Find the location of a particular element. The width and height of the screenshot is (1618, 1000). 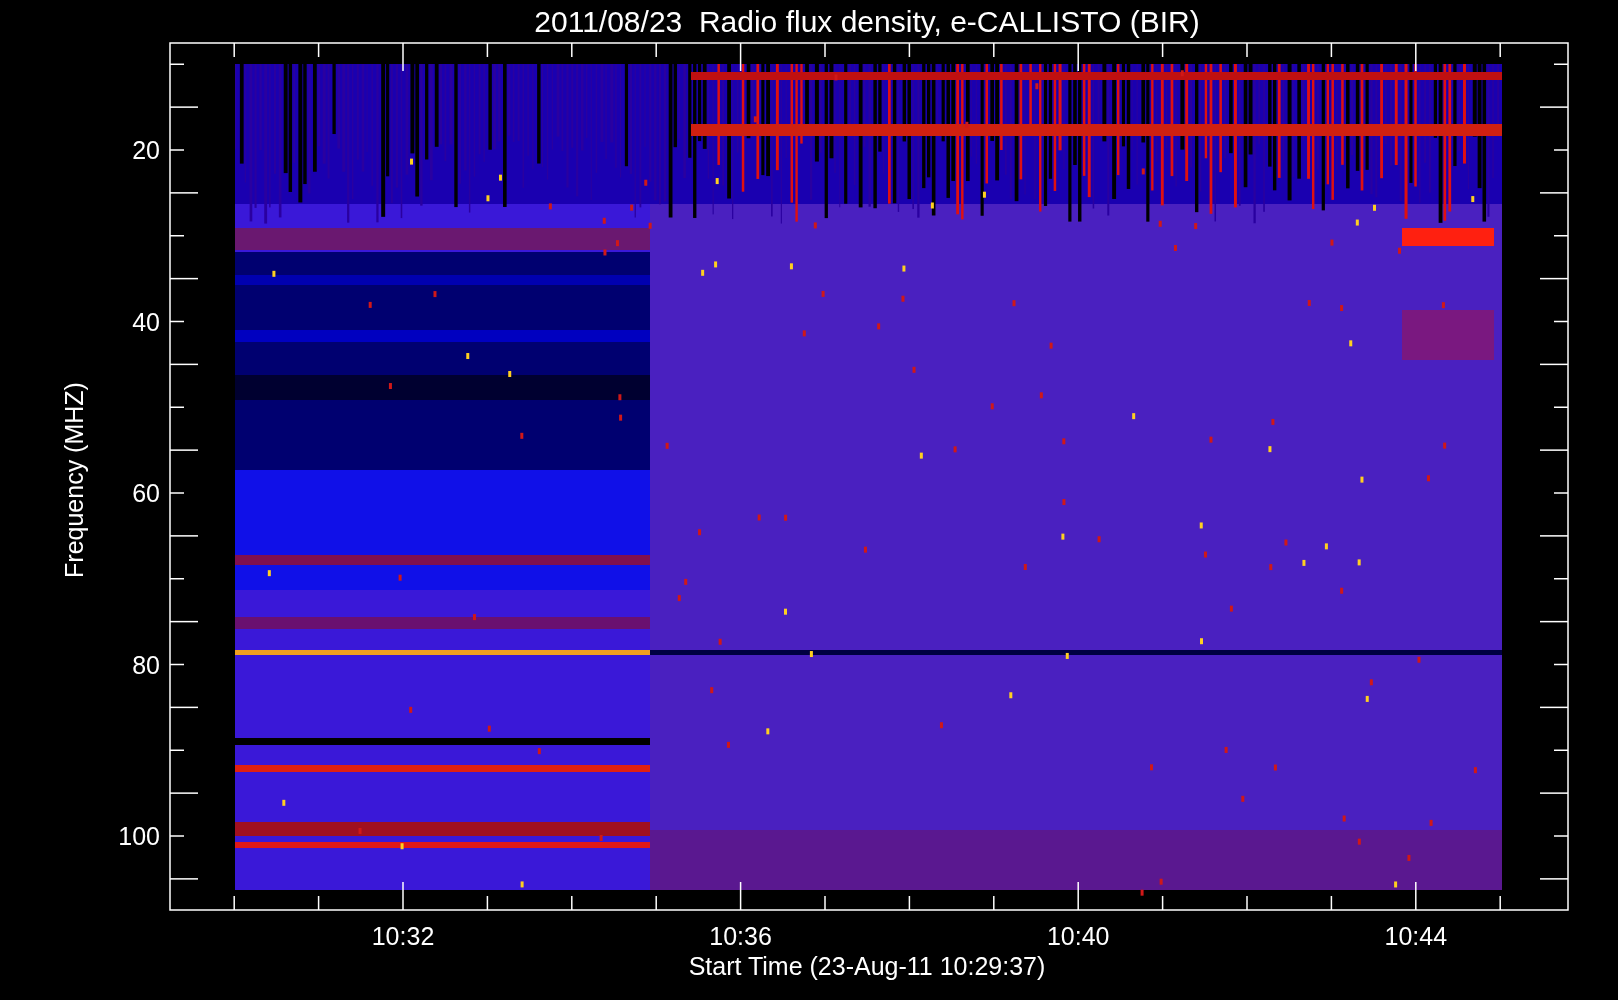

axis-tick-label: 60 is located at coordinates (146, 493).